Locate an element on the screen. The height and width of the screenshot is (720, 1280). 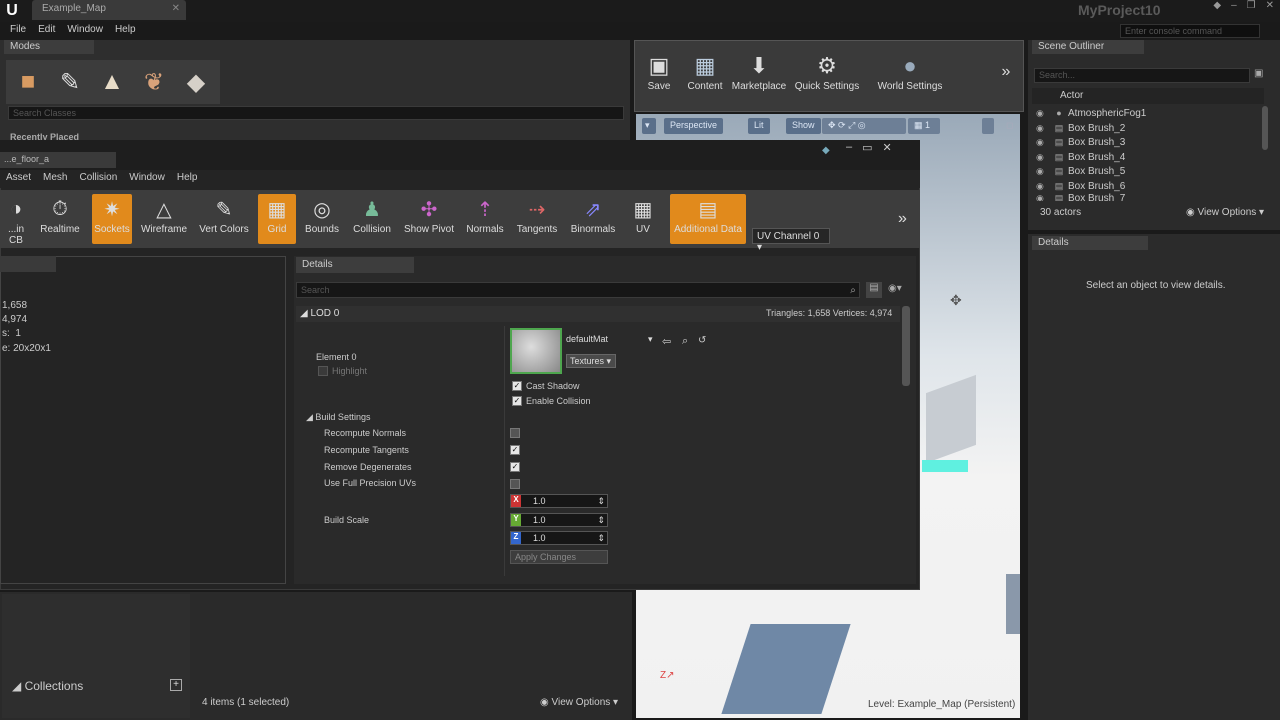
outliner-row: ◉ ▤ Box Brush_2 is located at coordinates (1151, 128).